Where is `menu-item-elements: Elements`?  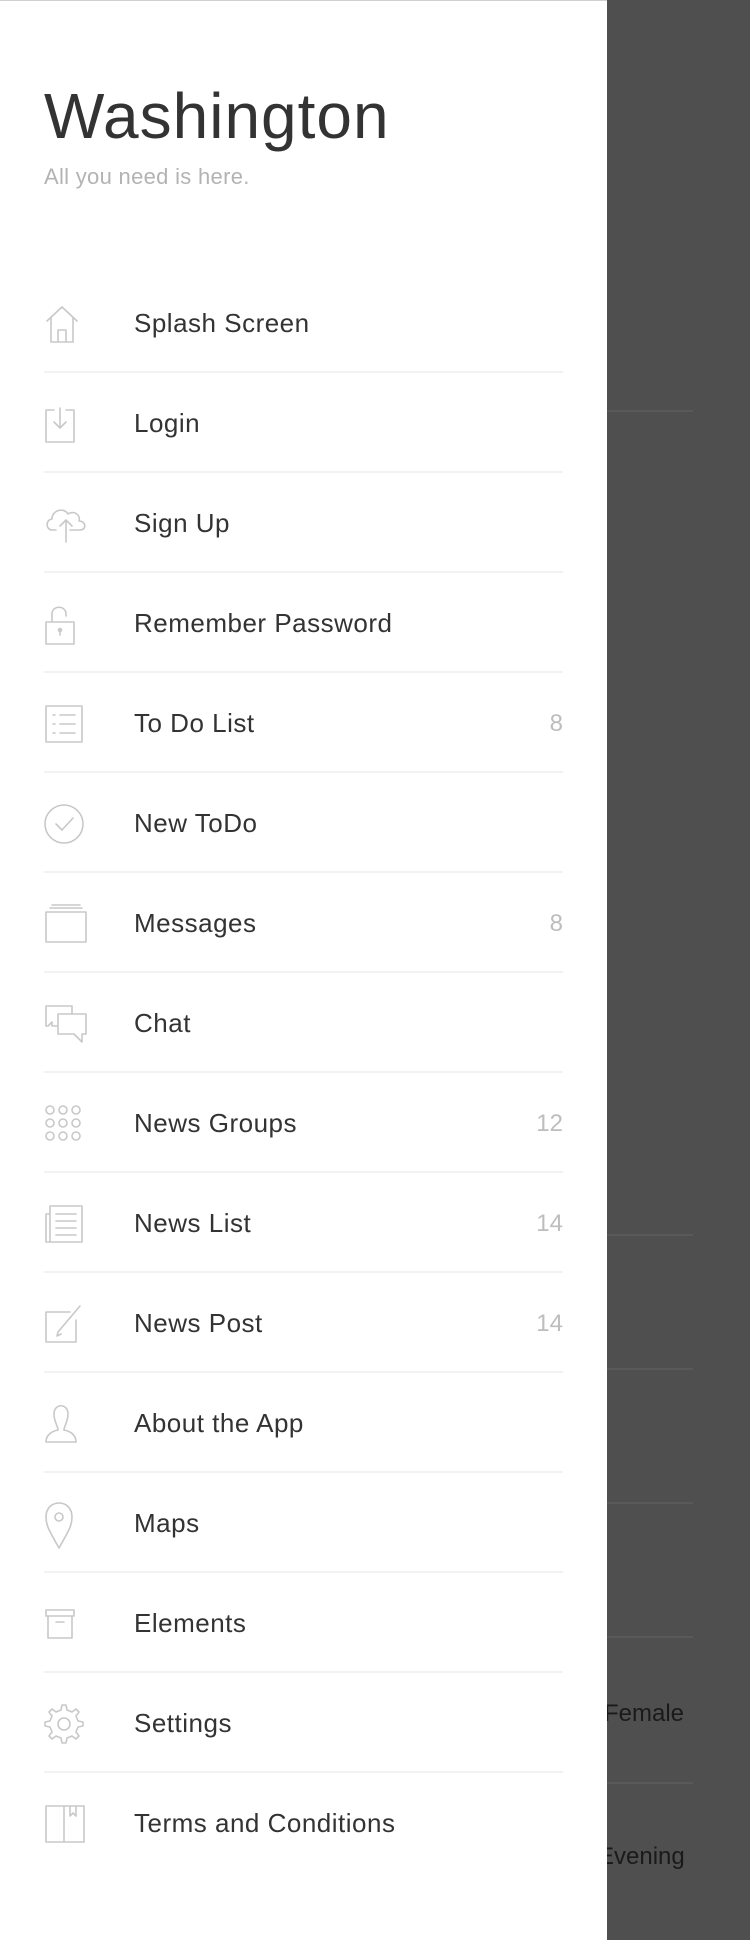 menu-item-elements: Elements is located at coordinates (303, 1623).